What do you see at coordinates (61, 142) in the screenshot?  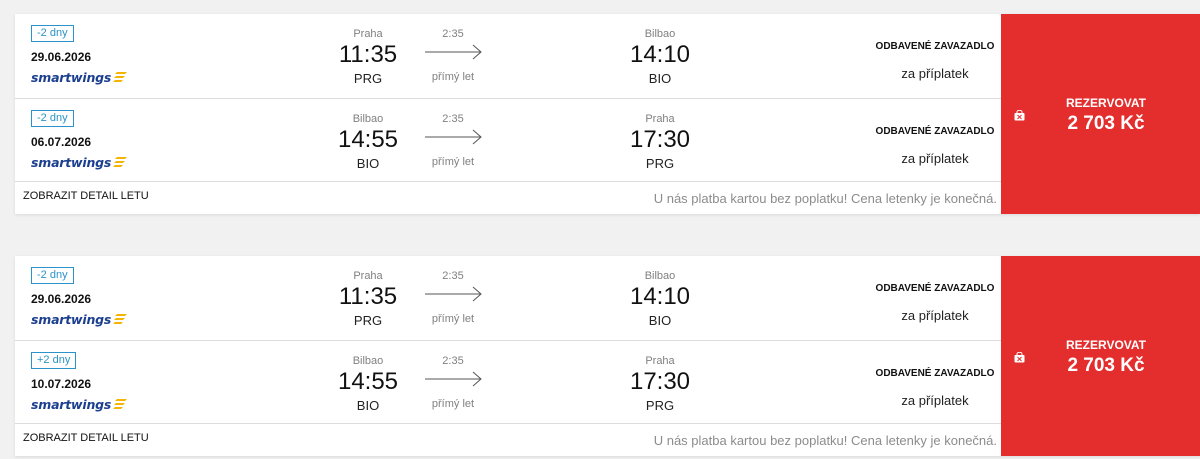 I see `flight-date: 06.07.2026` at bounding box center [61, 142].